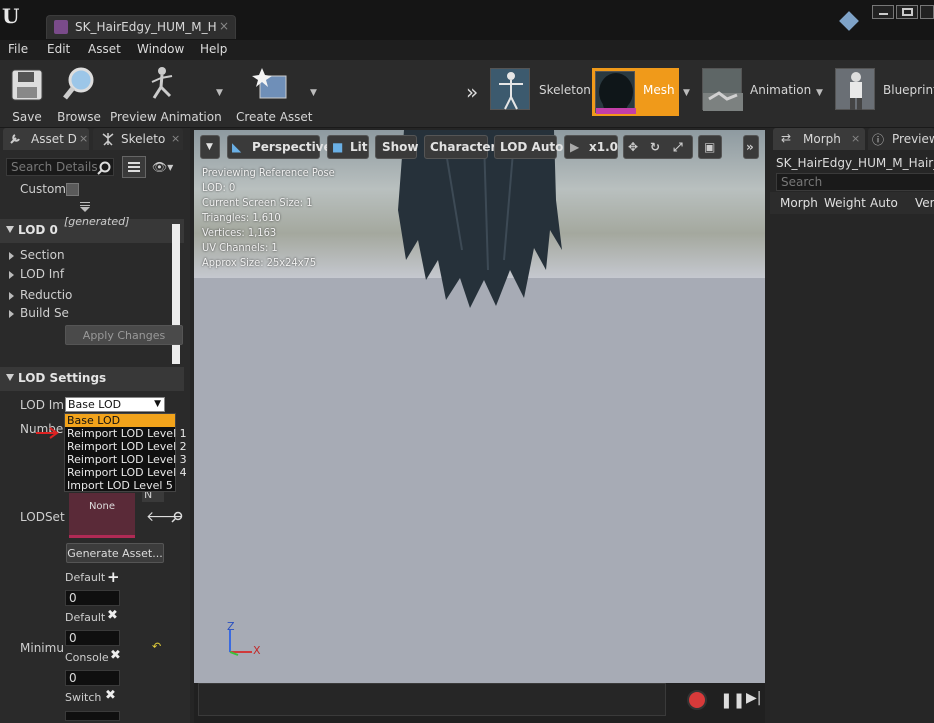 This screenshot has width=934, height=723. I want to click on mode-blueprint-button: Blueprint, so click(884, 92).